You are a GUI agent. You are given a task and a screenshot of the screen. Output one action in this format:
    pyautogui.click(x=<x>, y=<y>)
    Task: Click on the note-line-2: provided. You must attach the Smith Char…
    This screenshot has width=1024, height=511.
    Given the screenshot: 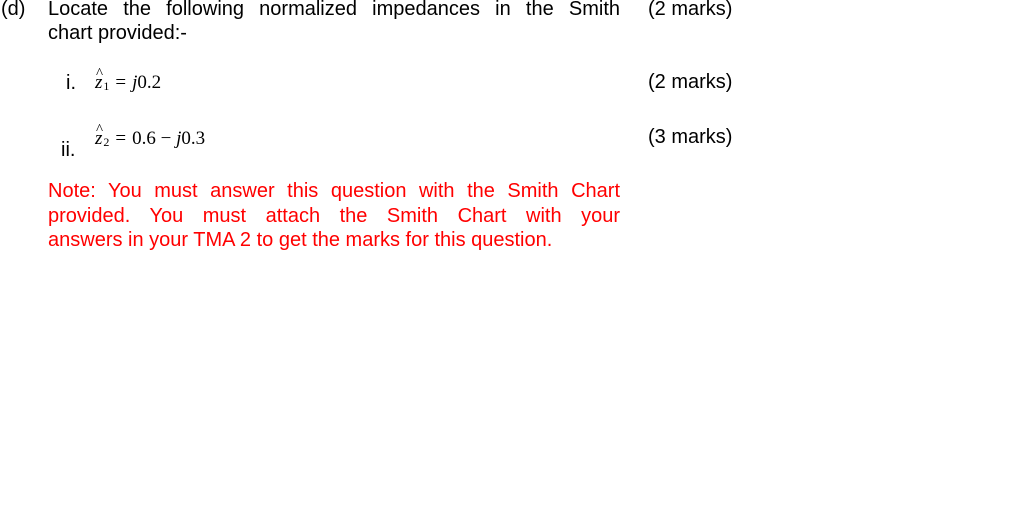 What is the action you would take?
    pyautogui.click(x=334, y=215)
    